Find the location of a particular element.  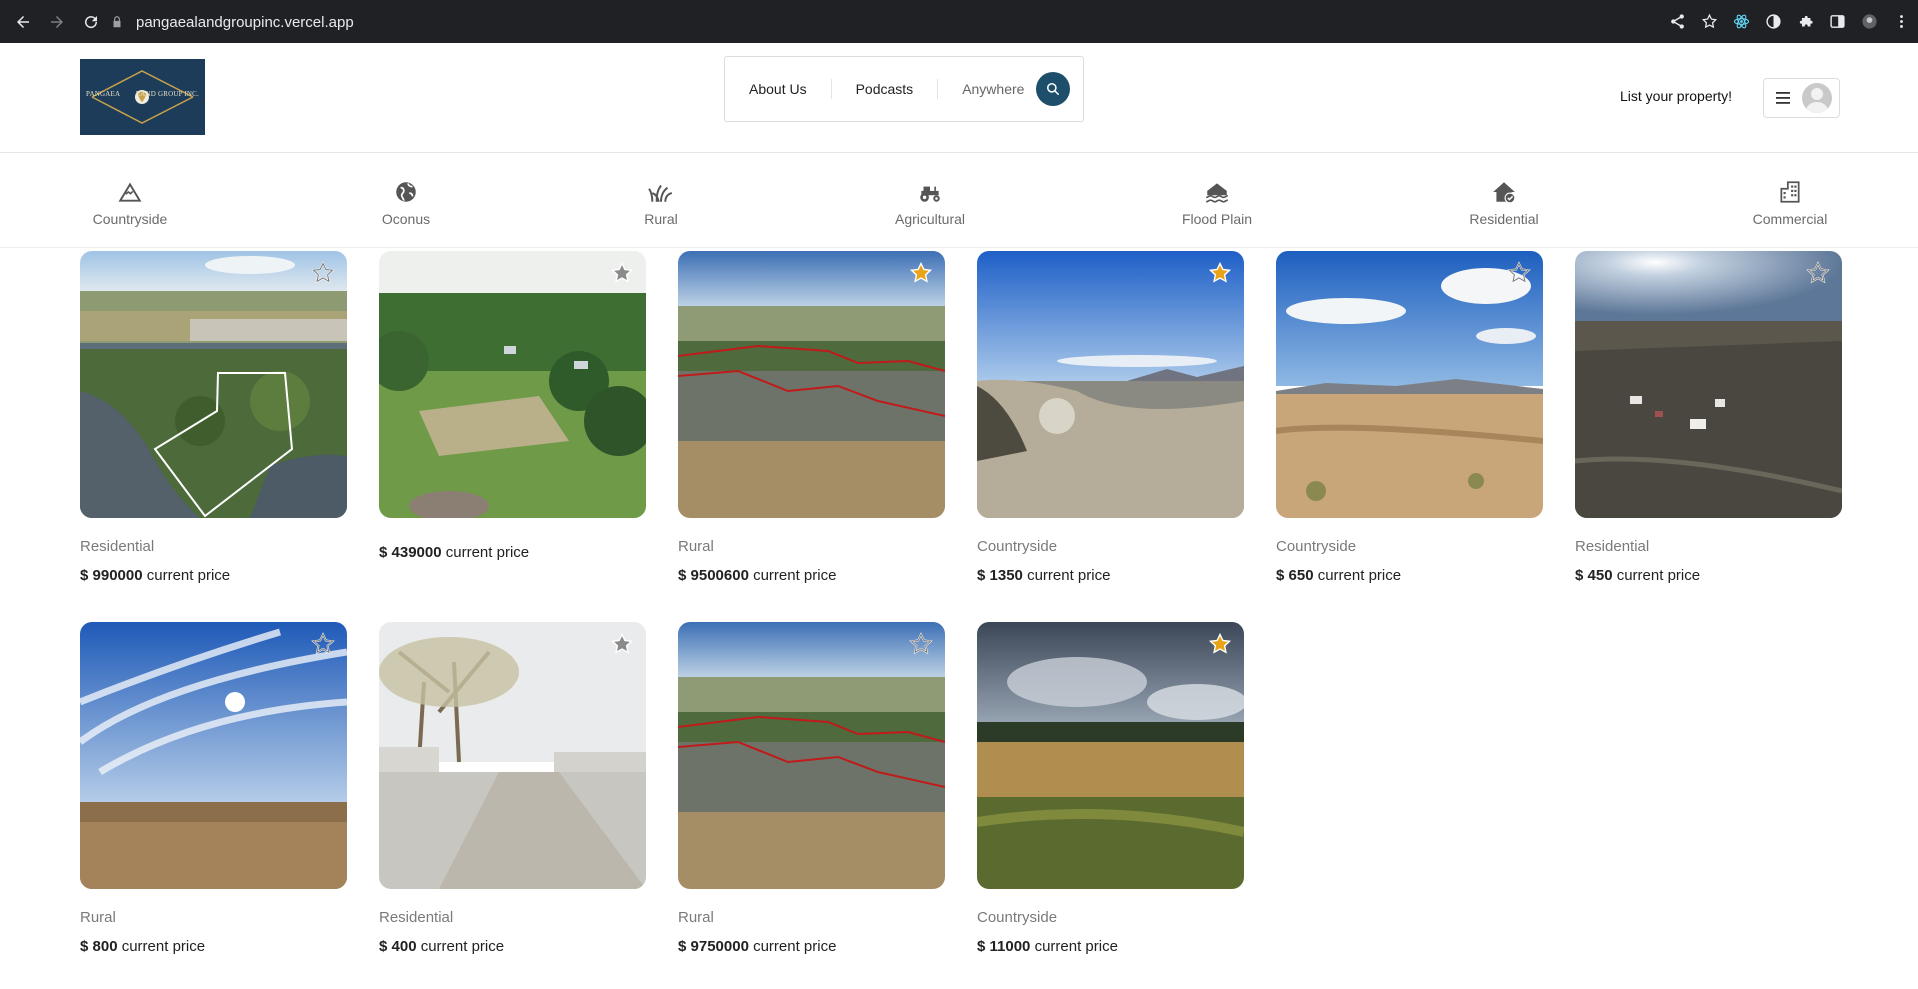

back-icon is located at coordinates (23, 22).